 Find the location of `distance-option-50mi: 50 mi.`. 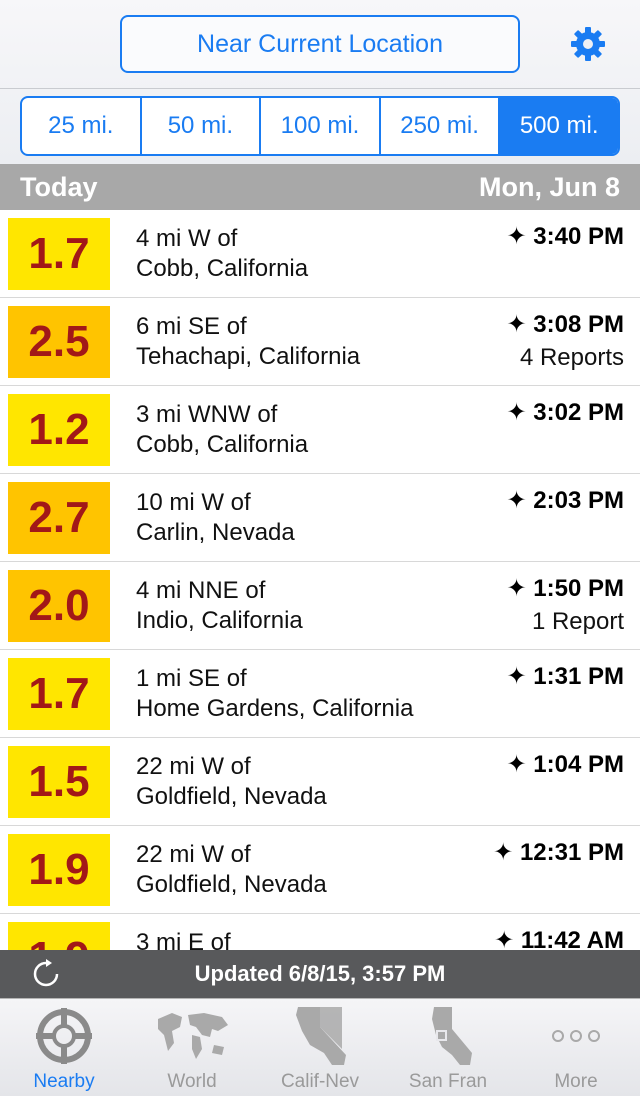

distance-option-50mi: 50 mi. is located at coordinates (202, 126).